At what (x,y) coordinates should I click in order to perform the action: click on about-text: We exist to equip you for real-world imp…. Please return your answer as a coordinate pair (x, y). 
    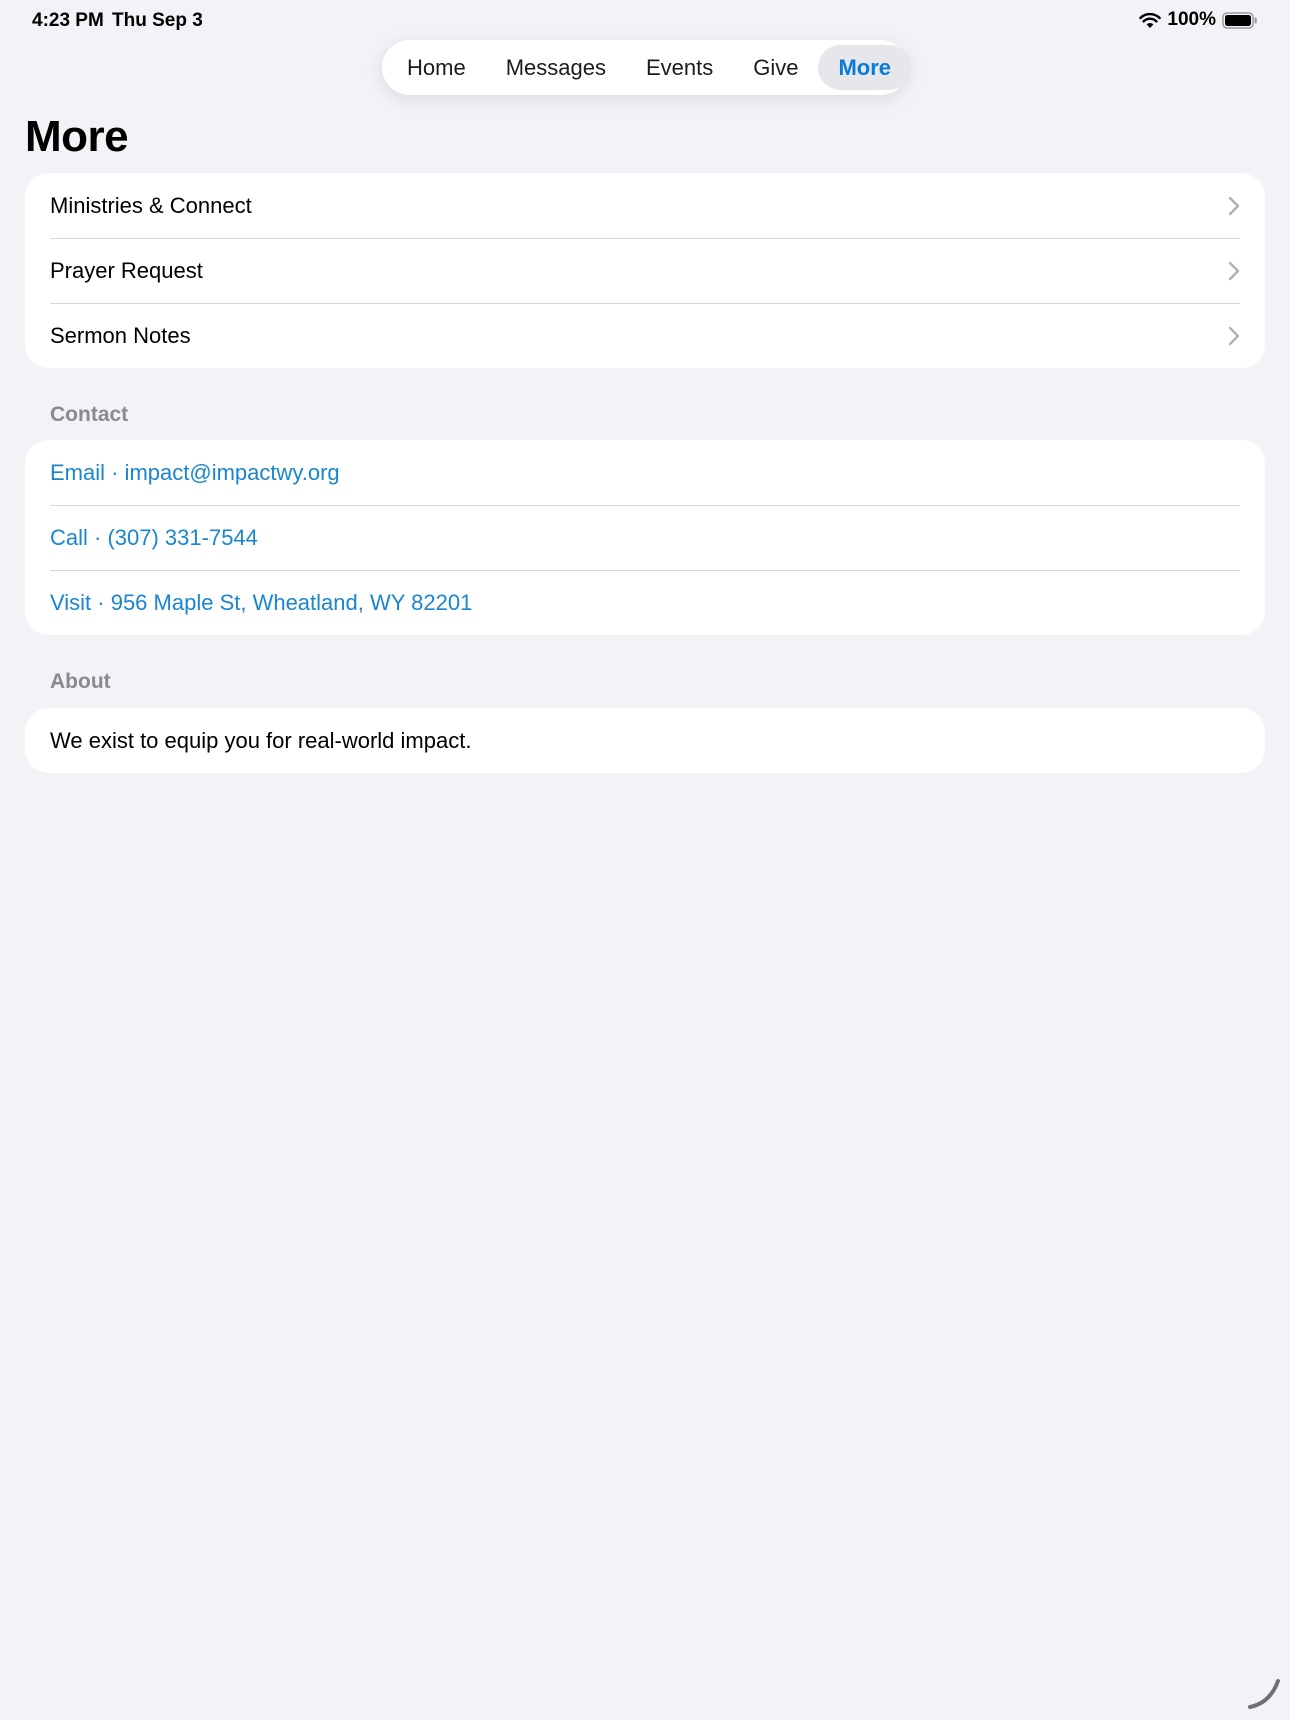
    Looking at the image, I should click on (261, 740).